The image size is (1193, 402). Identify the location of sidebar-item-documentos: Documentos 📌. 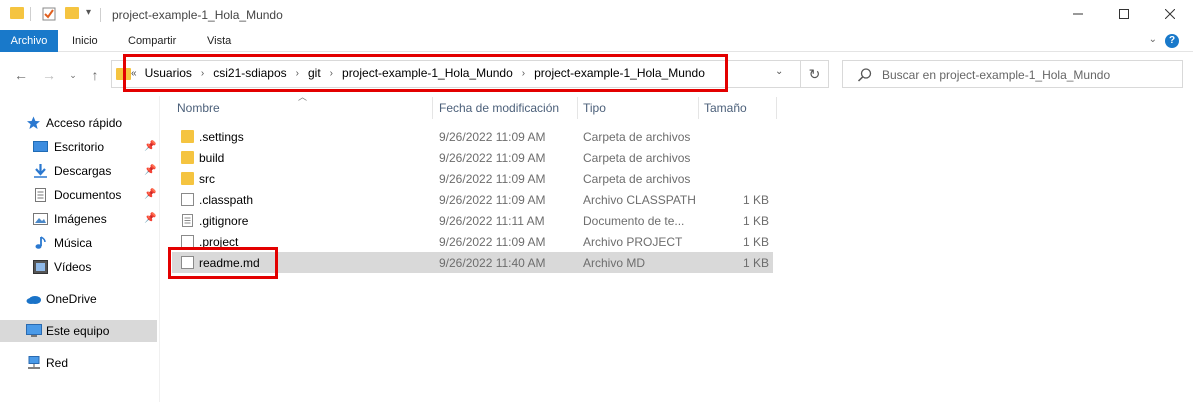
(78, 195).